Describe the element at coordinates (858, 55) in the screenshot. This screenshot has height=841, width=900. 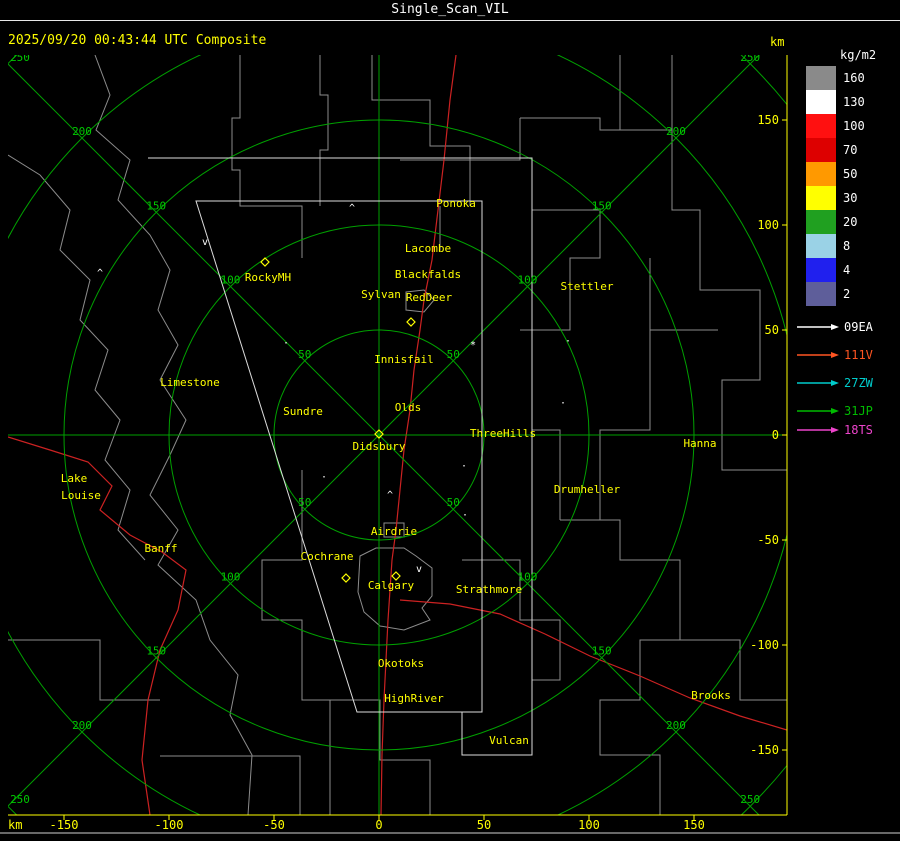
I see `colorbar-unit: kg/m2` at that location.